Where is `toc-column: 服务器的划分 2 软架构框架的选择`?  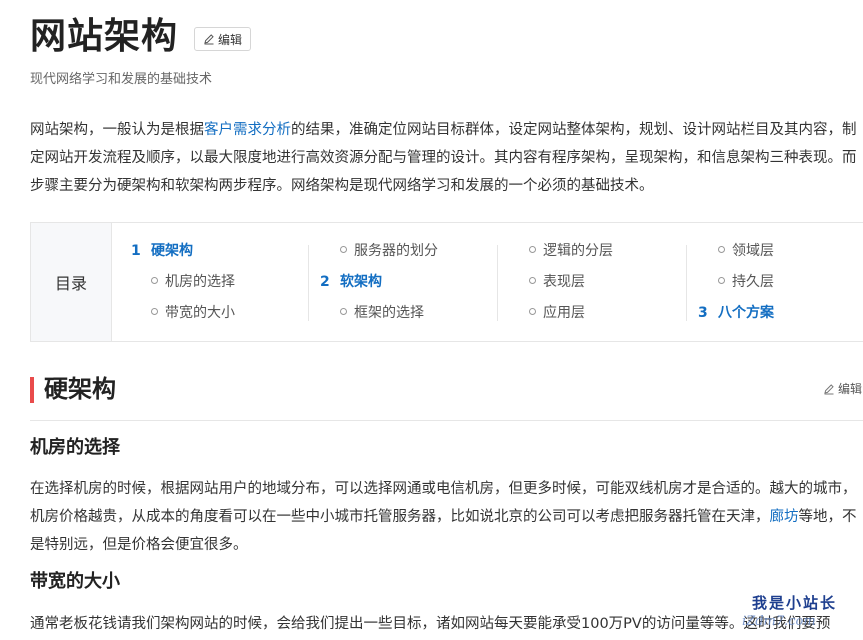
toc-column: 服务器的划分 2 软架构框架的选择 is located at coordinates (410, 287).